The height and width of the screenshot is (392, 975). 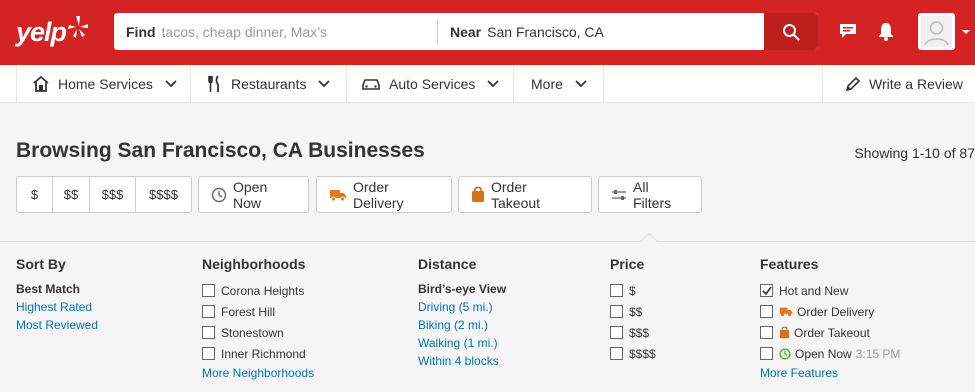 I want to click on near-field: Near San Francisco, CA, so click(x=601, y=31).